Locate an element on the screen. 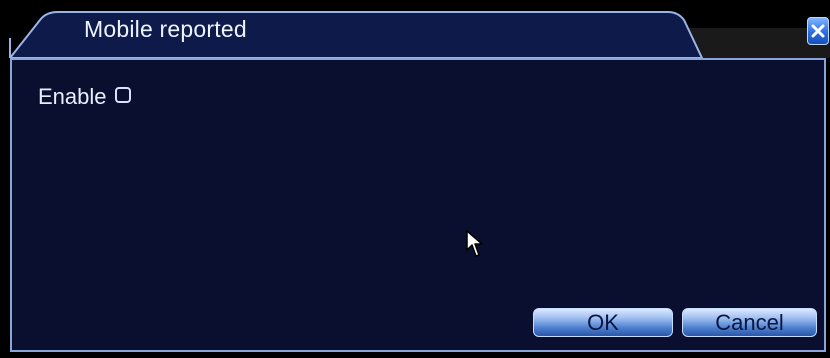  cancel-button: Cancel is located at coordinates (749, 322).